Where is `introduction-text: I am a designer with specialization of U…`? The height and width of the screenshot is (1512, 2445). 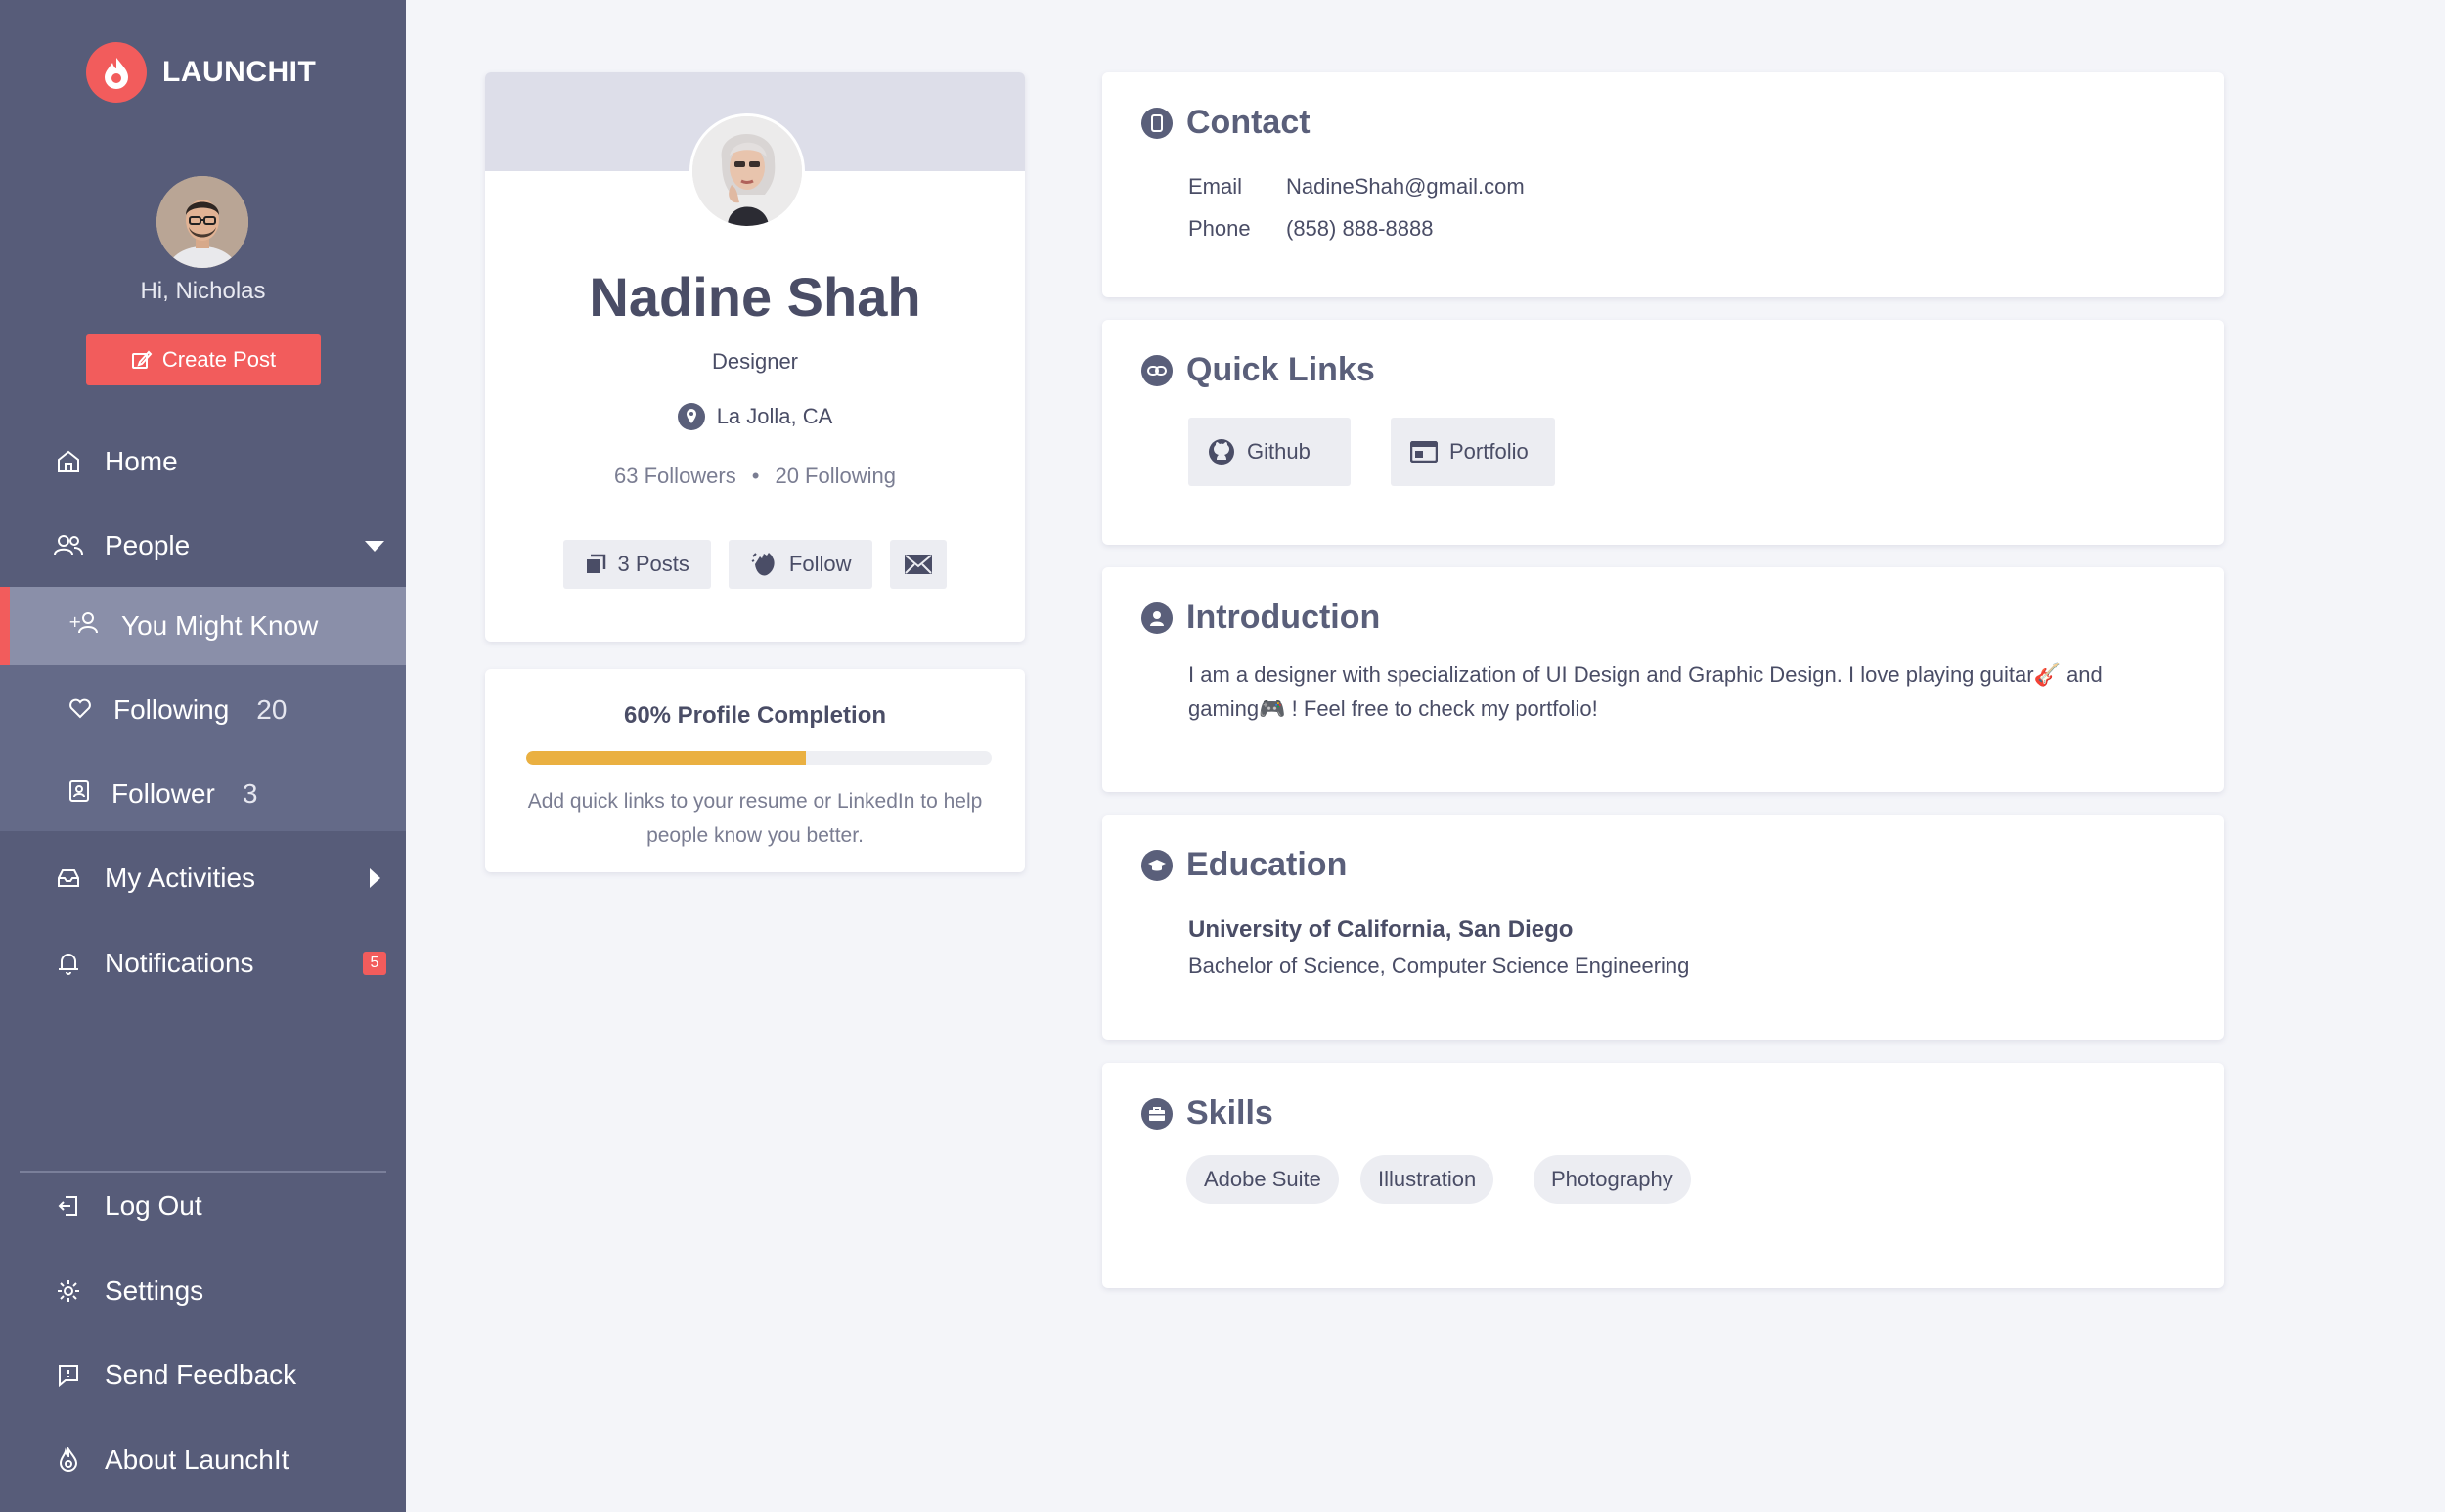 introduction-text: I am a designer with specialization of U… is located at coordinates (1645, 692).